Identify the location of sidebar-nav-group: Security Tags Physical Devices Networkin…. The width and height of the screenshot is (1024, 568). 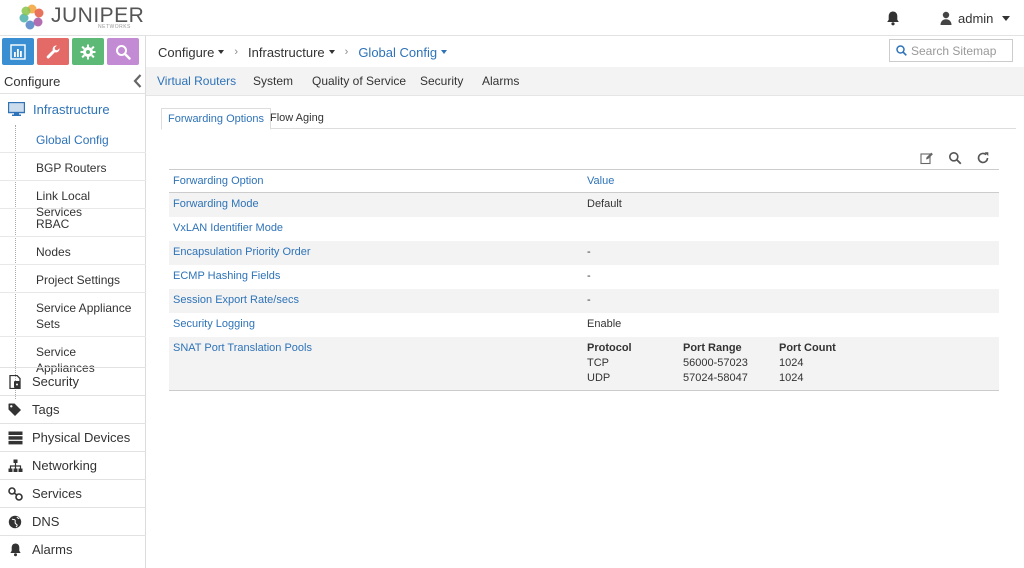
(73, 465).